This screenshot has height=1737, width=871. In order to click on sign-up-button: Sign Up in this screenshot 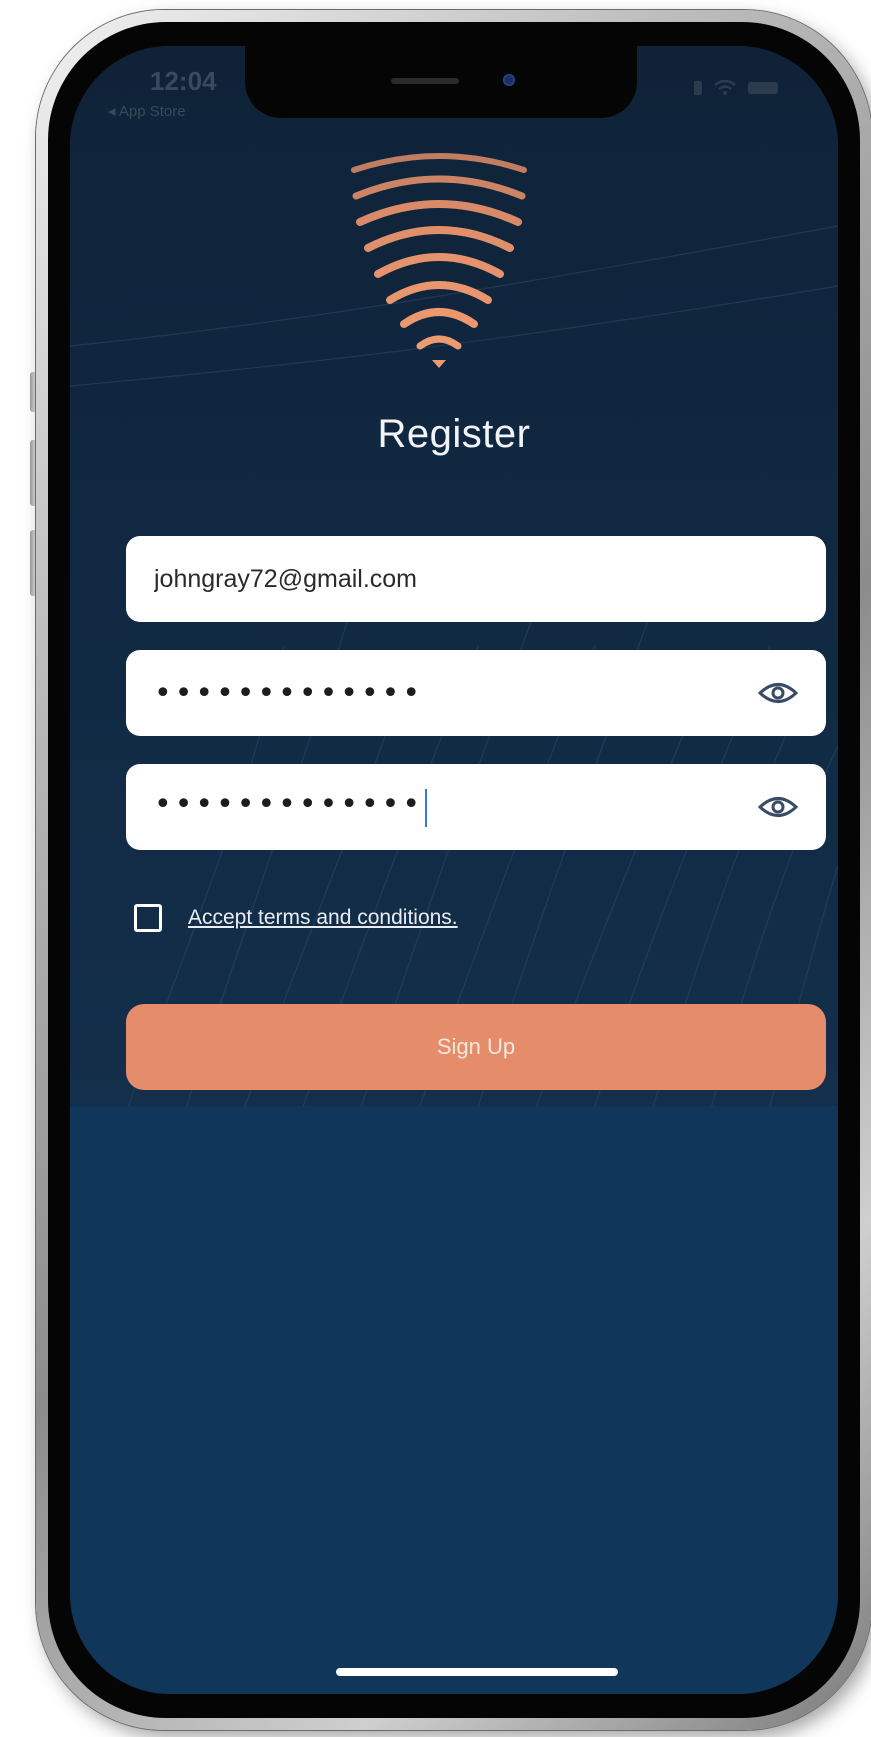, I will do `click(476, 1047)`.